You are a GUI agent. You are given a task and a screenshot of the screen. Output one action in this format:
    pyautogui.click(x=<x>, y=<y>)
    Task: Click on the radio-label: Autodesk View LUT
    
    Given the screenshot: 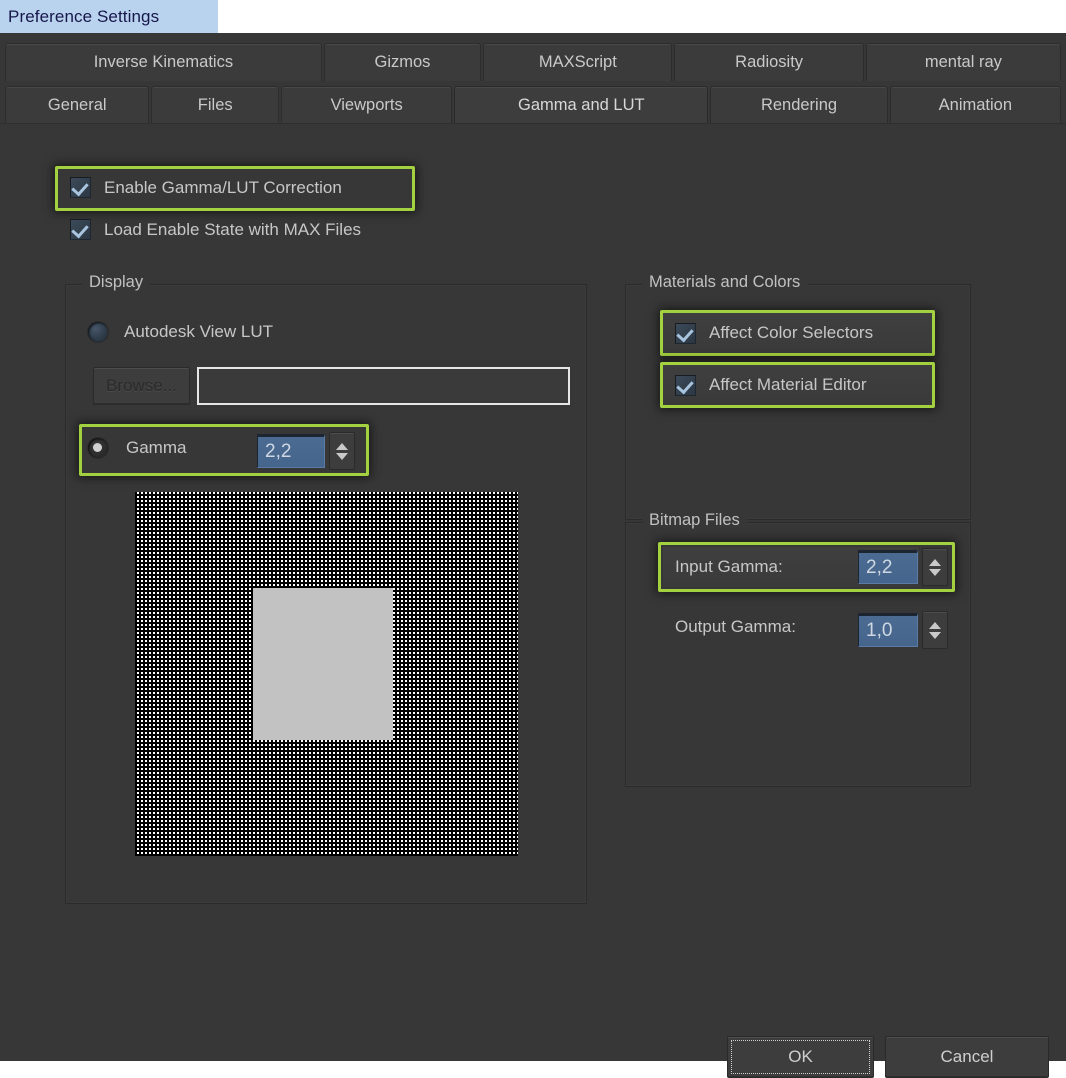 What is the action you would take?
    pyautogui.click(x=198, y=331)
    